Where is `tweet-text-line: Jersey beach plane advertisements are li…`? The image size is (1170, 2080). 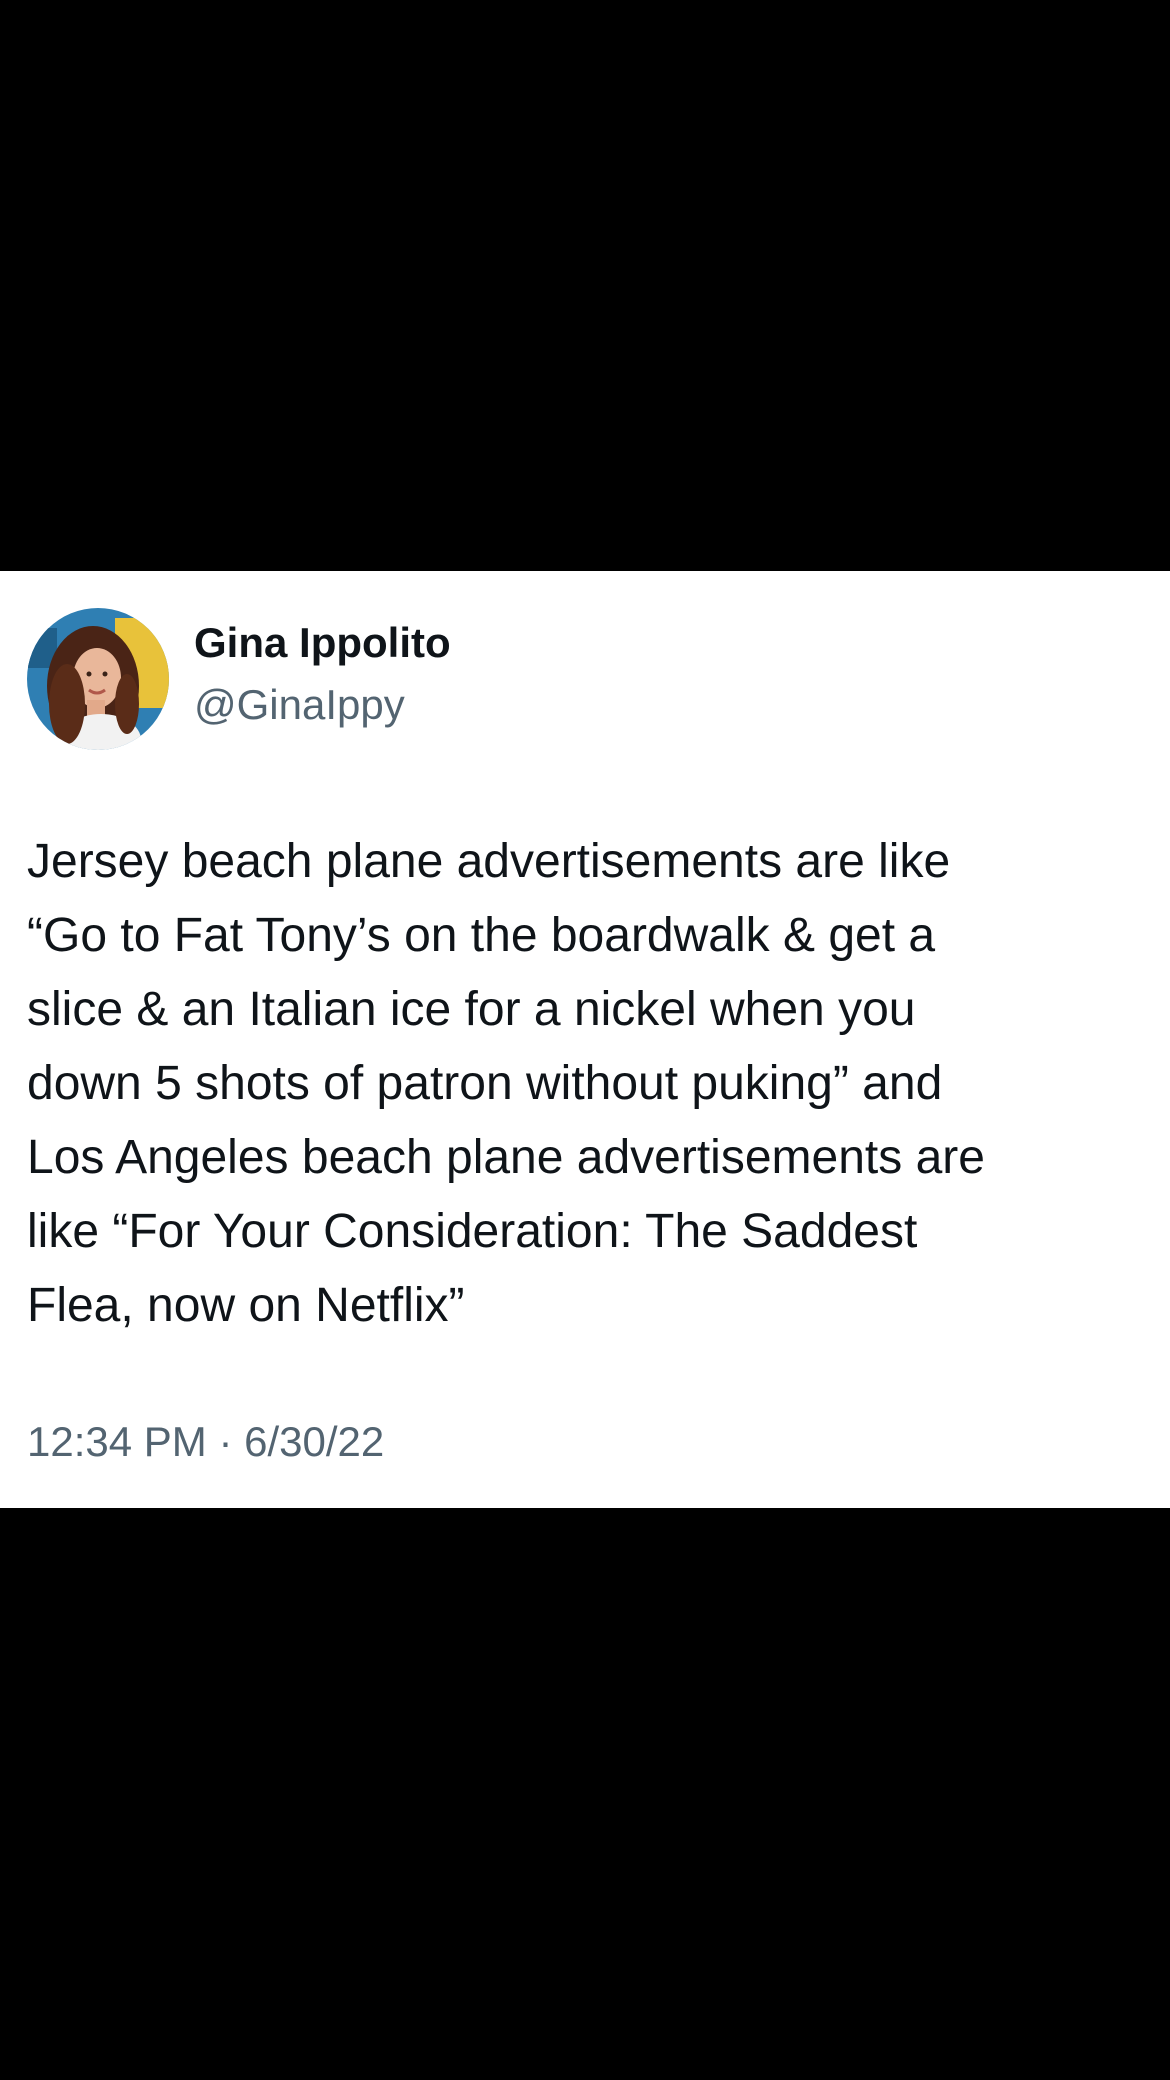
tweet-text-line: Jersey beach plane advertisements are li… is located at coordinates (489, 861).